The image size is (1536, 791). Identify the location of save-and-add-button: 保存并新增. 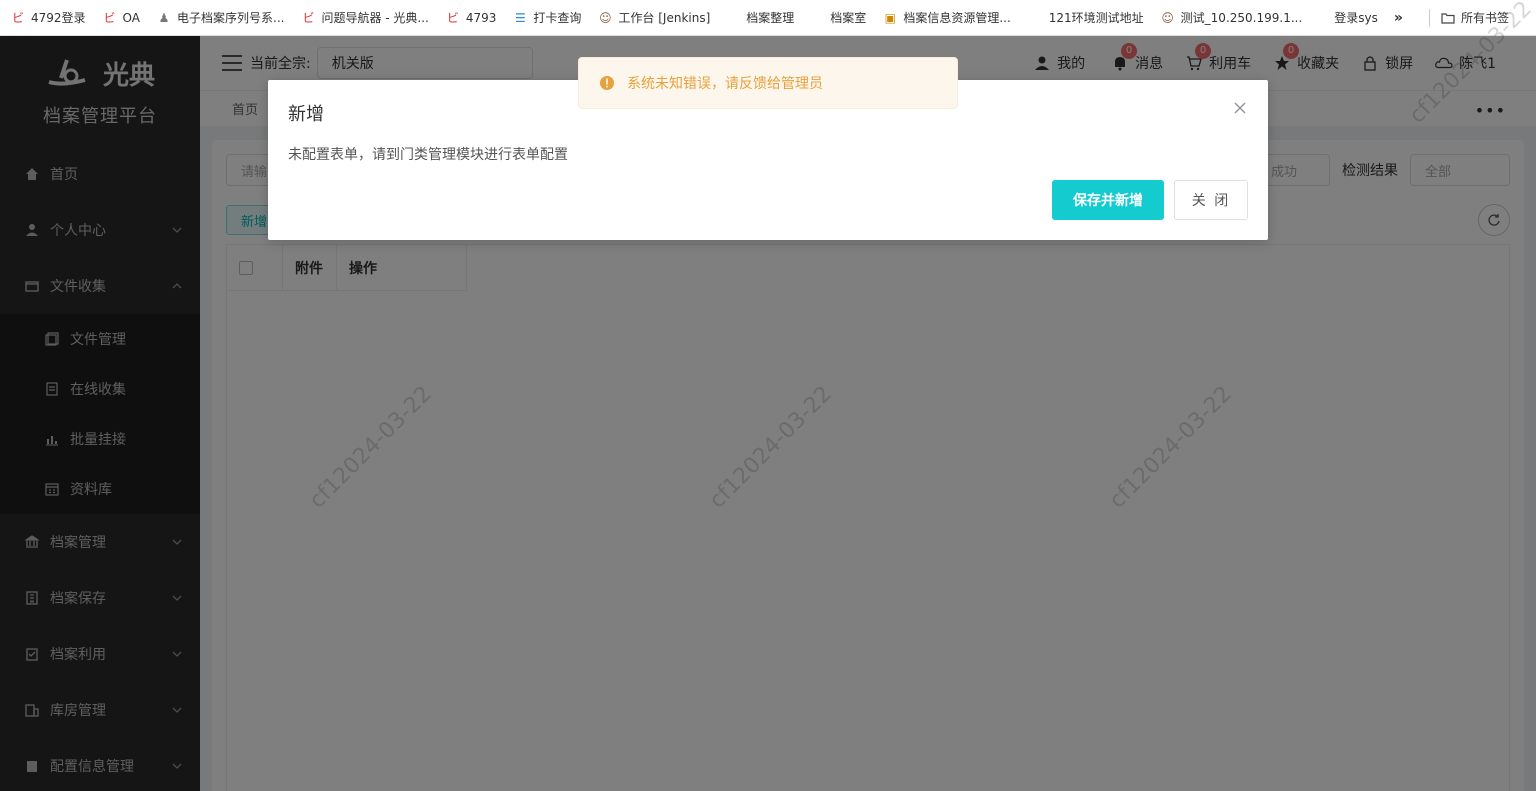
(1108, 200).